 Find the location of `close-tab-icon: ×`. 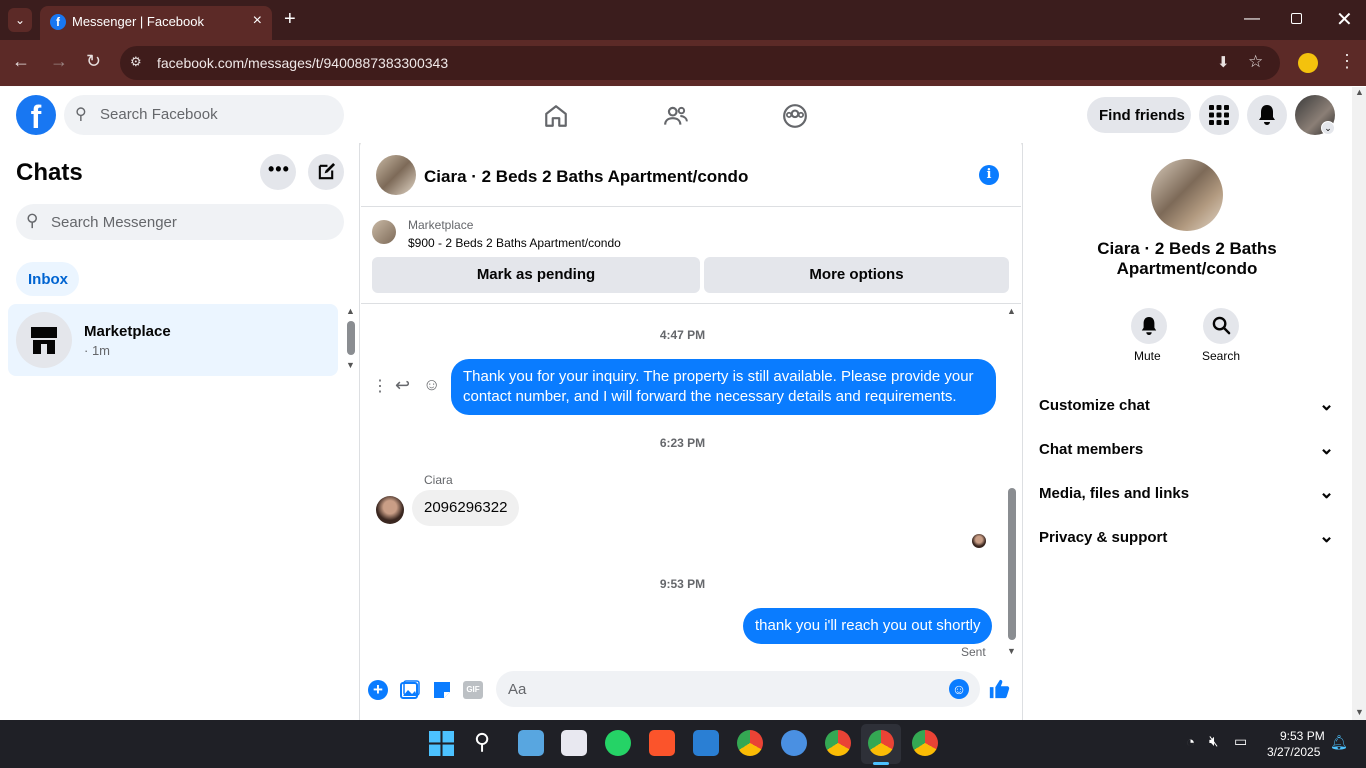

close-tab-icon: × is located at coordinates (257, 21).